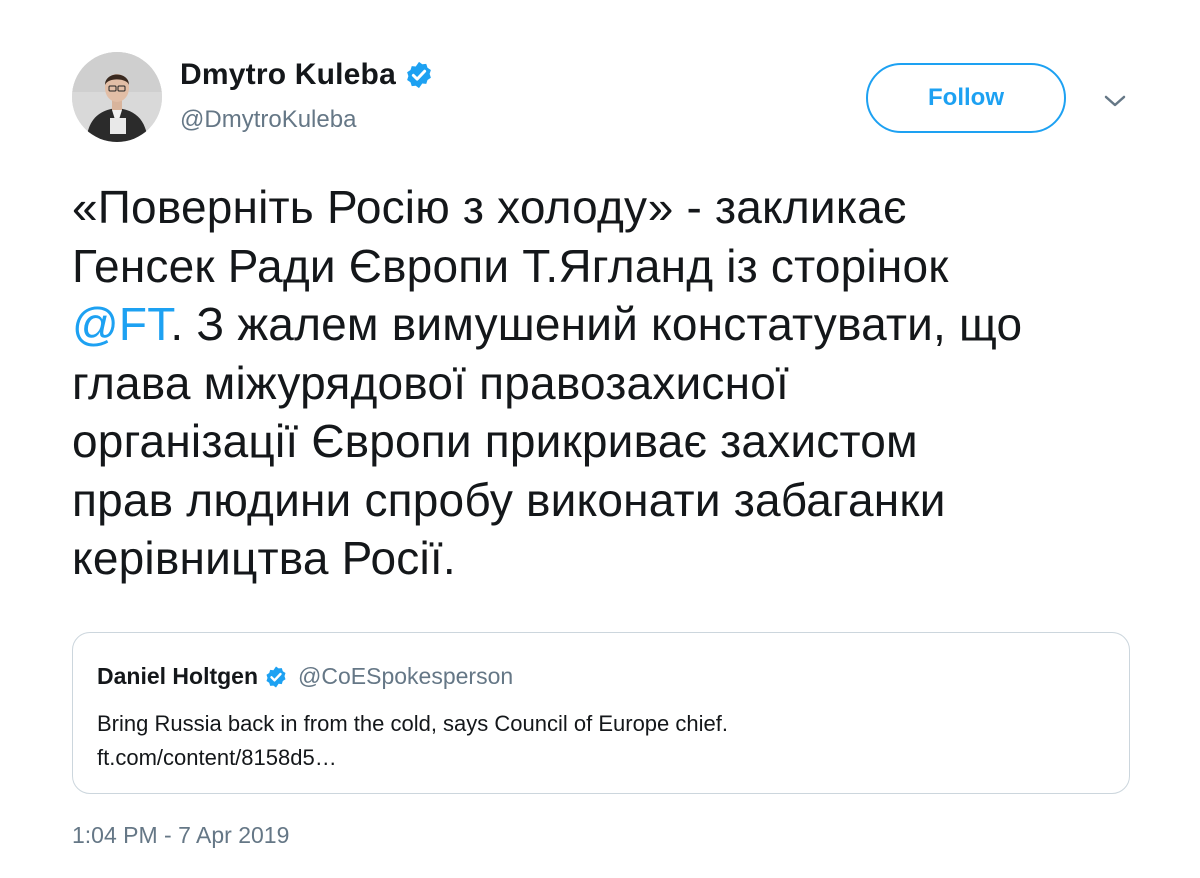 Image resolution: width=1200 pixels, height=878 pixels. I want to click on quoted-tweet-header: Daniel Holtgen @CoESpokesperson, so click(305, 676).